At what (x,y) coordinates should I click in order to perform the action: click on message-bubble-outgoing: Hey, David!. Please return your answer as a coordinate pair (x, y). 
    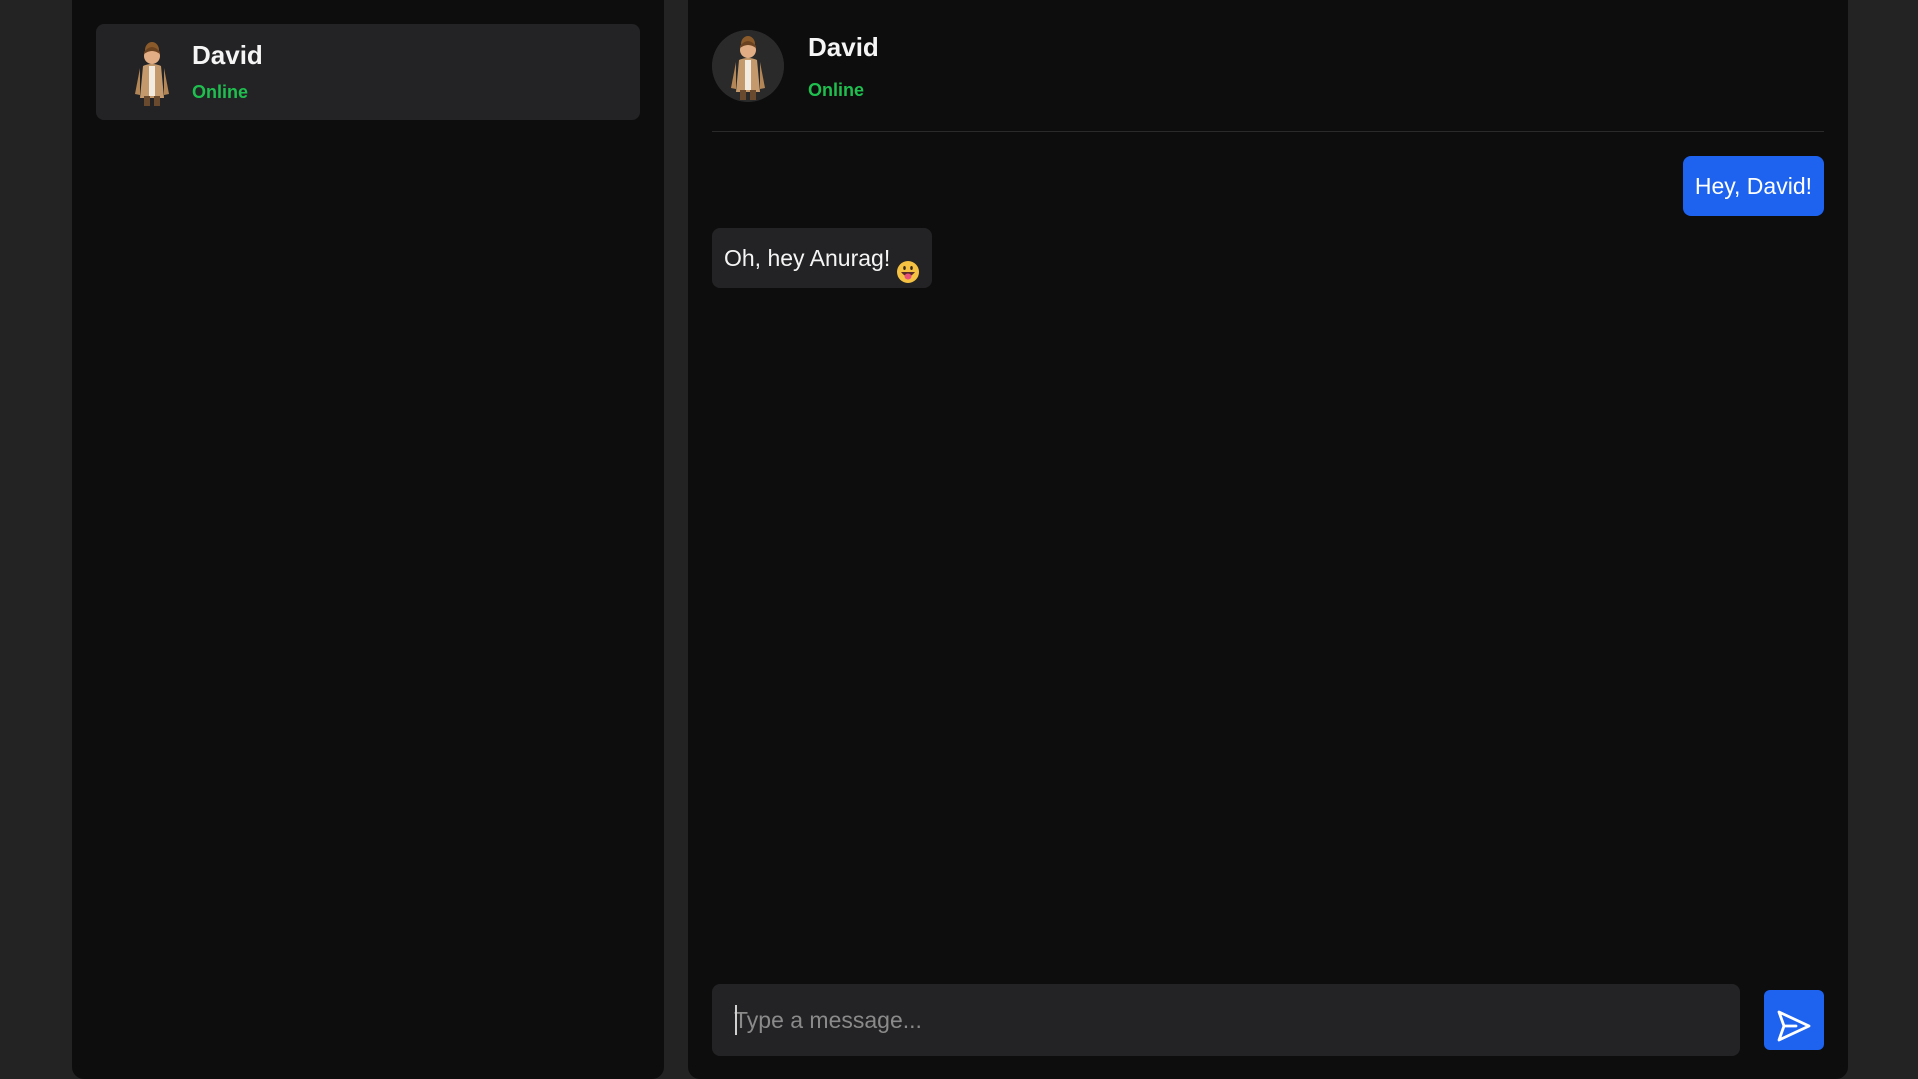
    Looking at the image, I should click on (1753, 186).